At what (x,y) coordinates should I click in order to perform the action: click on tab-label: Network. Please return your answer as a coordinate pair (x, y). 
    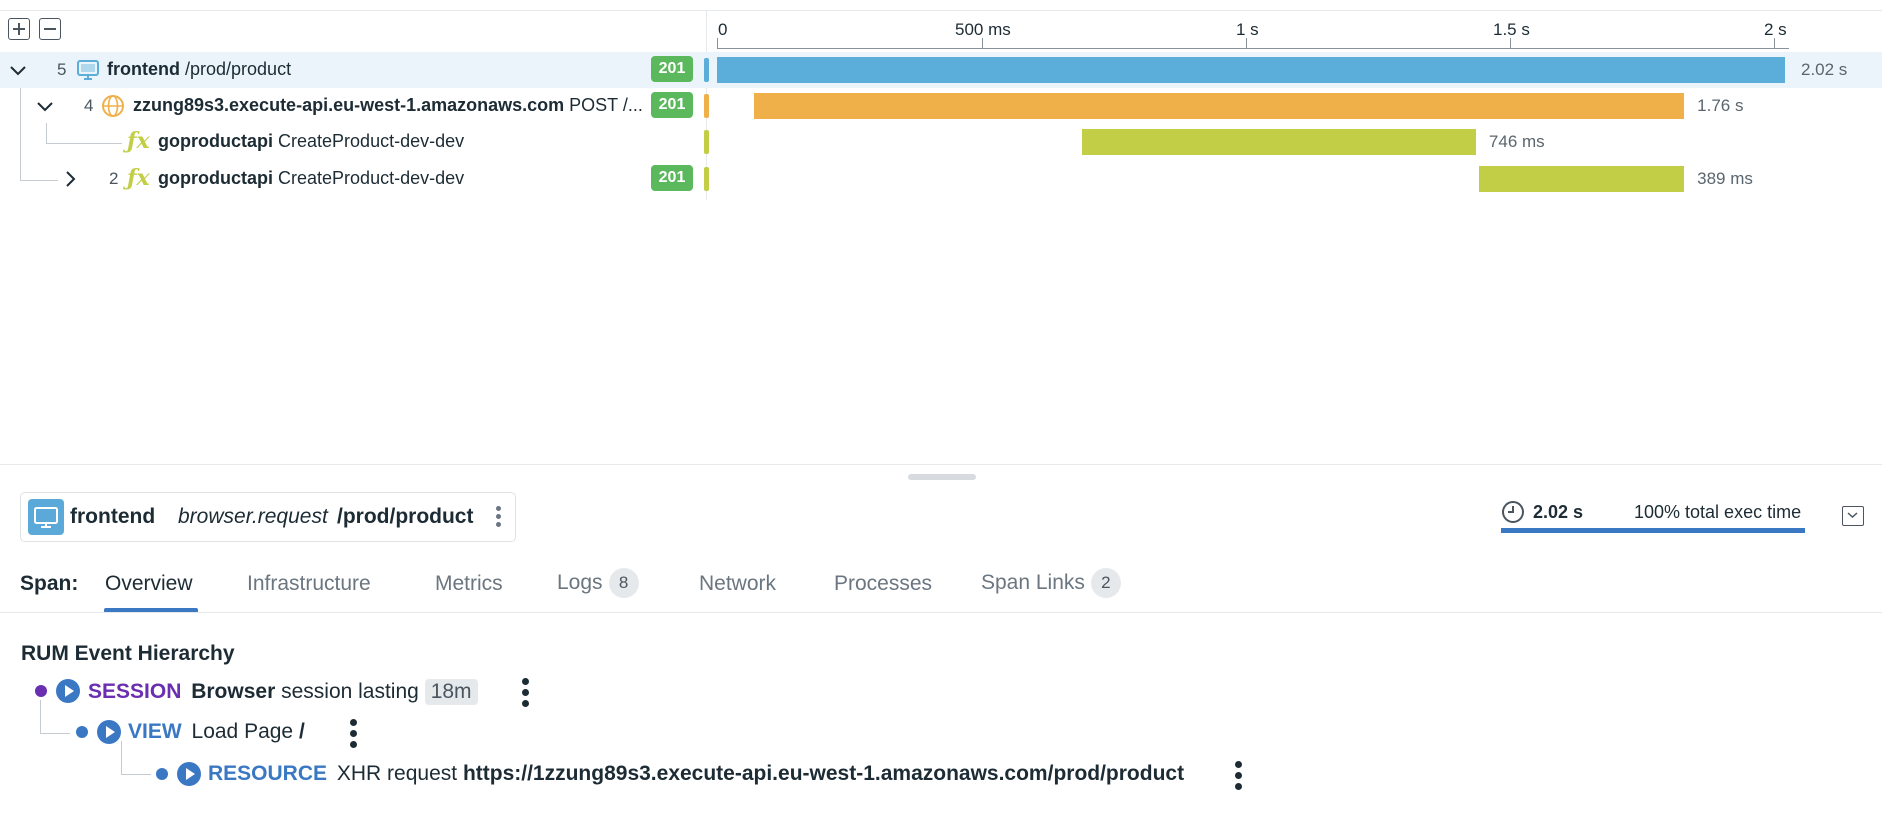
    Looking at the image, I should click on (738, 583).